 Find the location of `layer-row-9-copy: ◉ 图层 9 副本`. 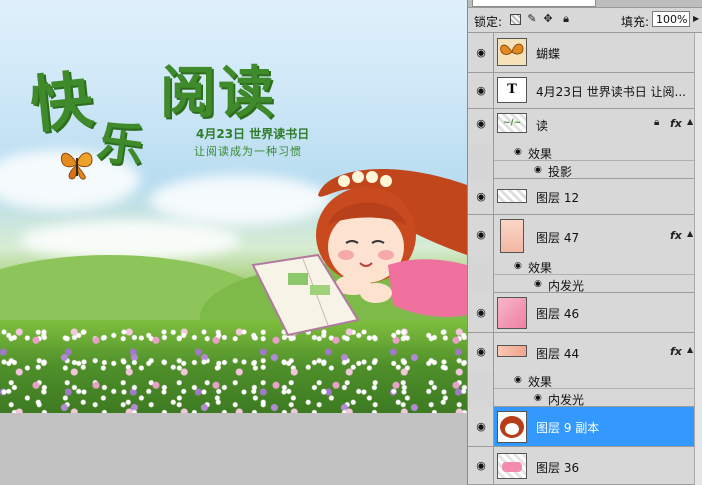

layer-row-9-copy: ◉ 图层 9 副本 is located at coordinates (581, 427).